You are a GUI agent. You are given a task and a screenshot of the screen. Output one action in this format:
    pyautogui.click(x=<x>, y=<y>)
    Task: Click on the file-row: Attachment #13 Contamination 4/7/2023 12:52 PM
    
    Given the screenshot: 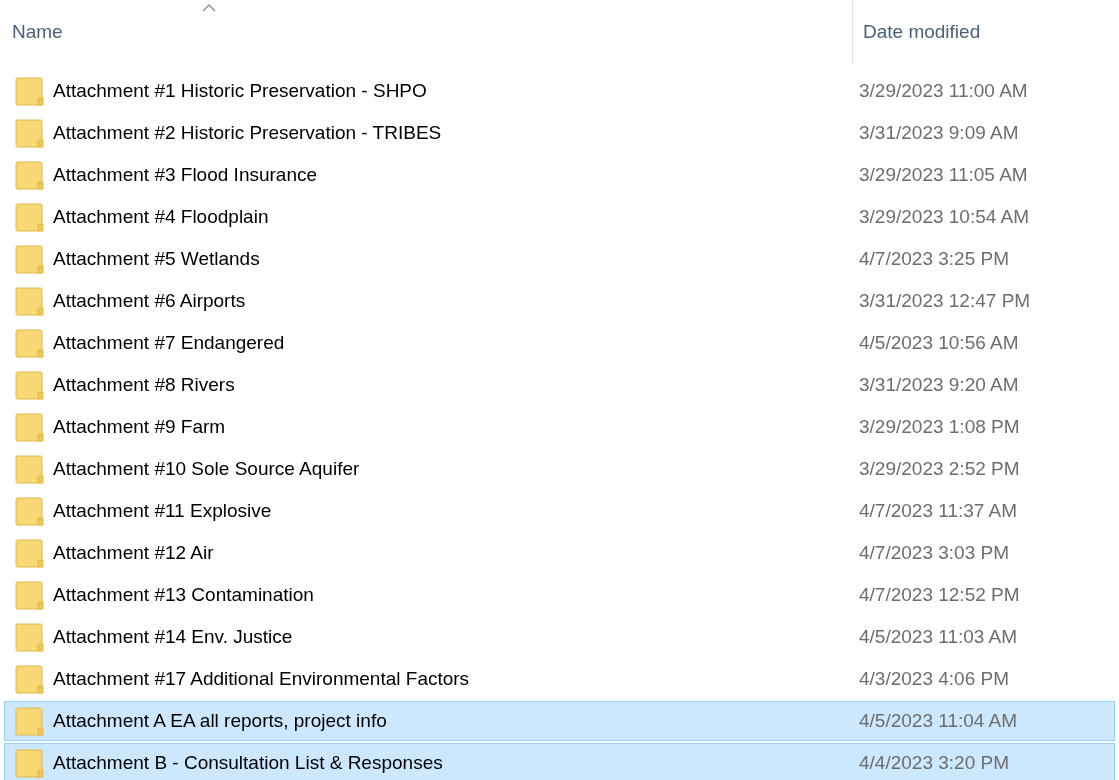 What is the action you would take?
    pyautogui.click(x=559, y=595)
    